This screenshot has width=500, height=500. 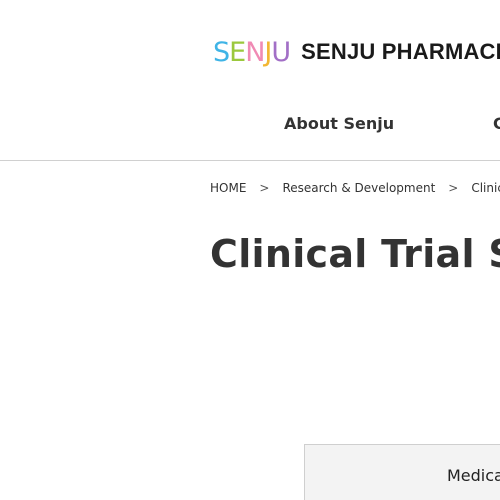 I want to click on logo-letter: U, so click(x=281, y=52).